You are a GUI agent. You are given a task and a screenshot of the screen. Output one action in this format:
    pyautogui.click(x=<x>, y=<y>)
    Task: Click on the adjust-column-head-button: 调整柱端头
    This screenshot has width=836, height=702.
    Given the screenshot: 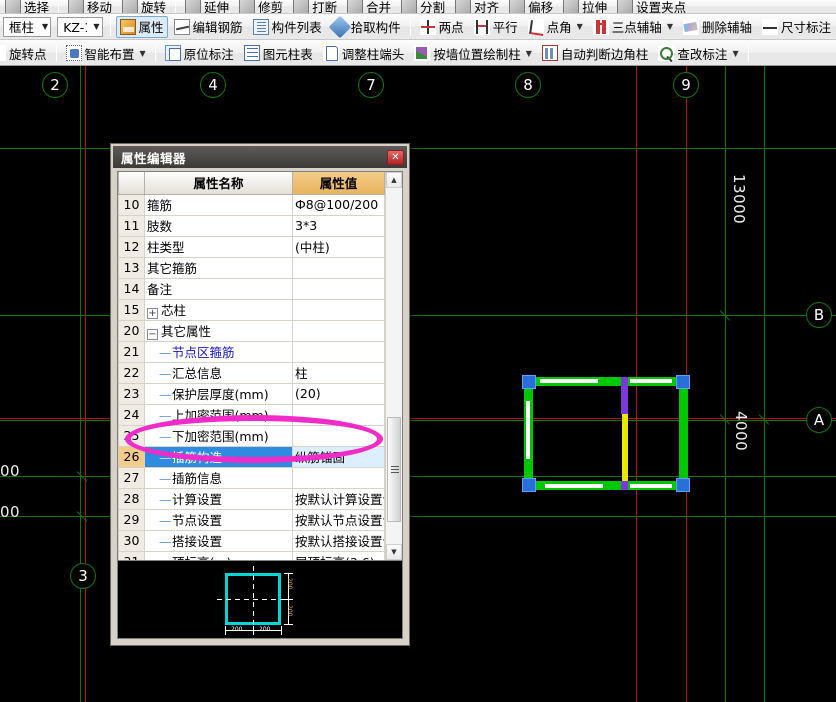 What is the action you would take?
    pyautogui.click(x=364, y=53)
    